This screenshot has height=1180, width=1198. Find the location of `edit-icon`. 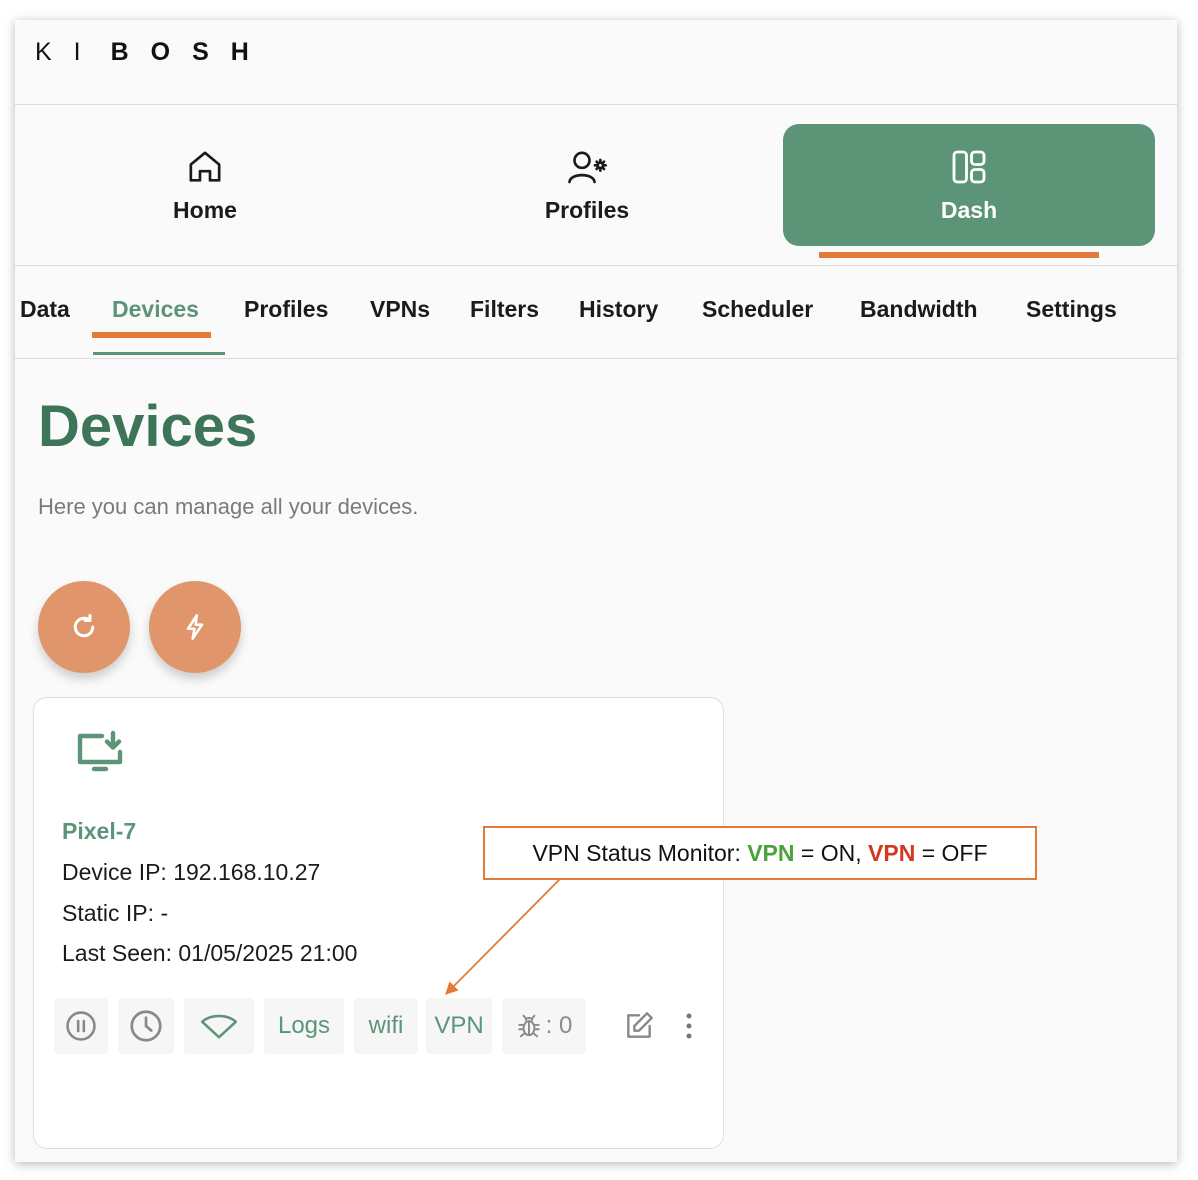

edit-icon is located at coordinates (640, 1025).